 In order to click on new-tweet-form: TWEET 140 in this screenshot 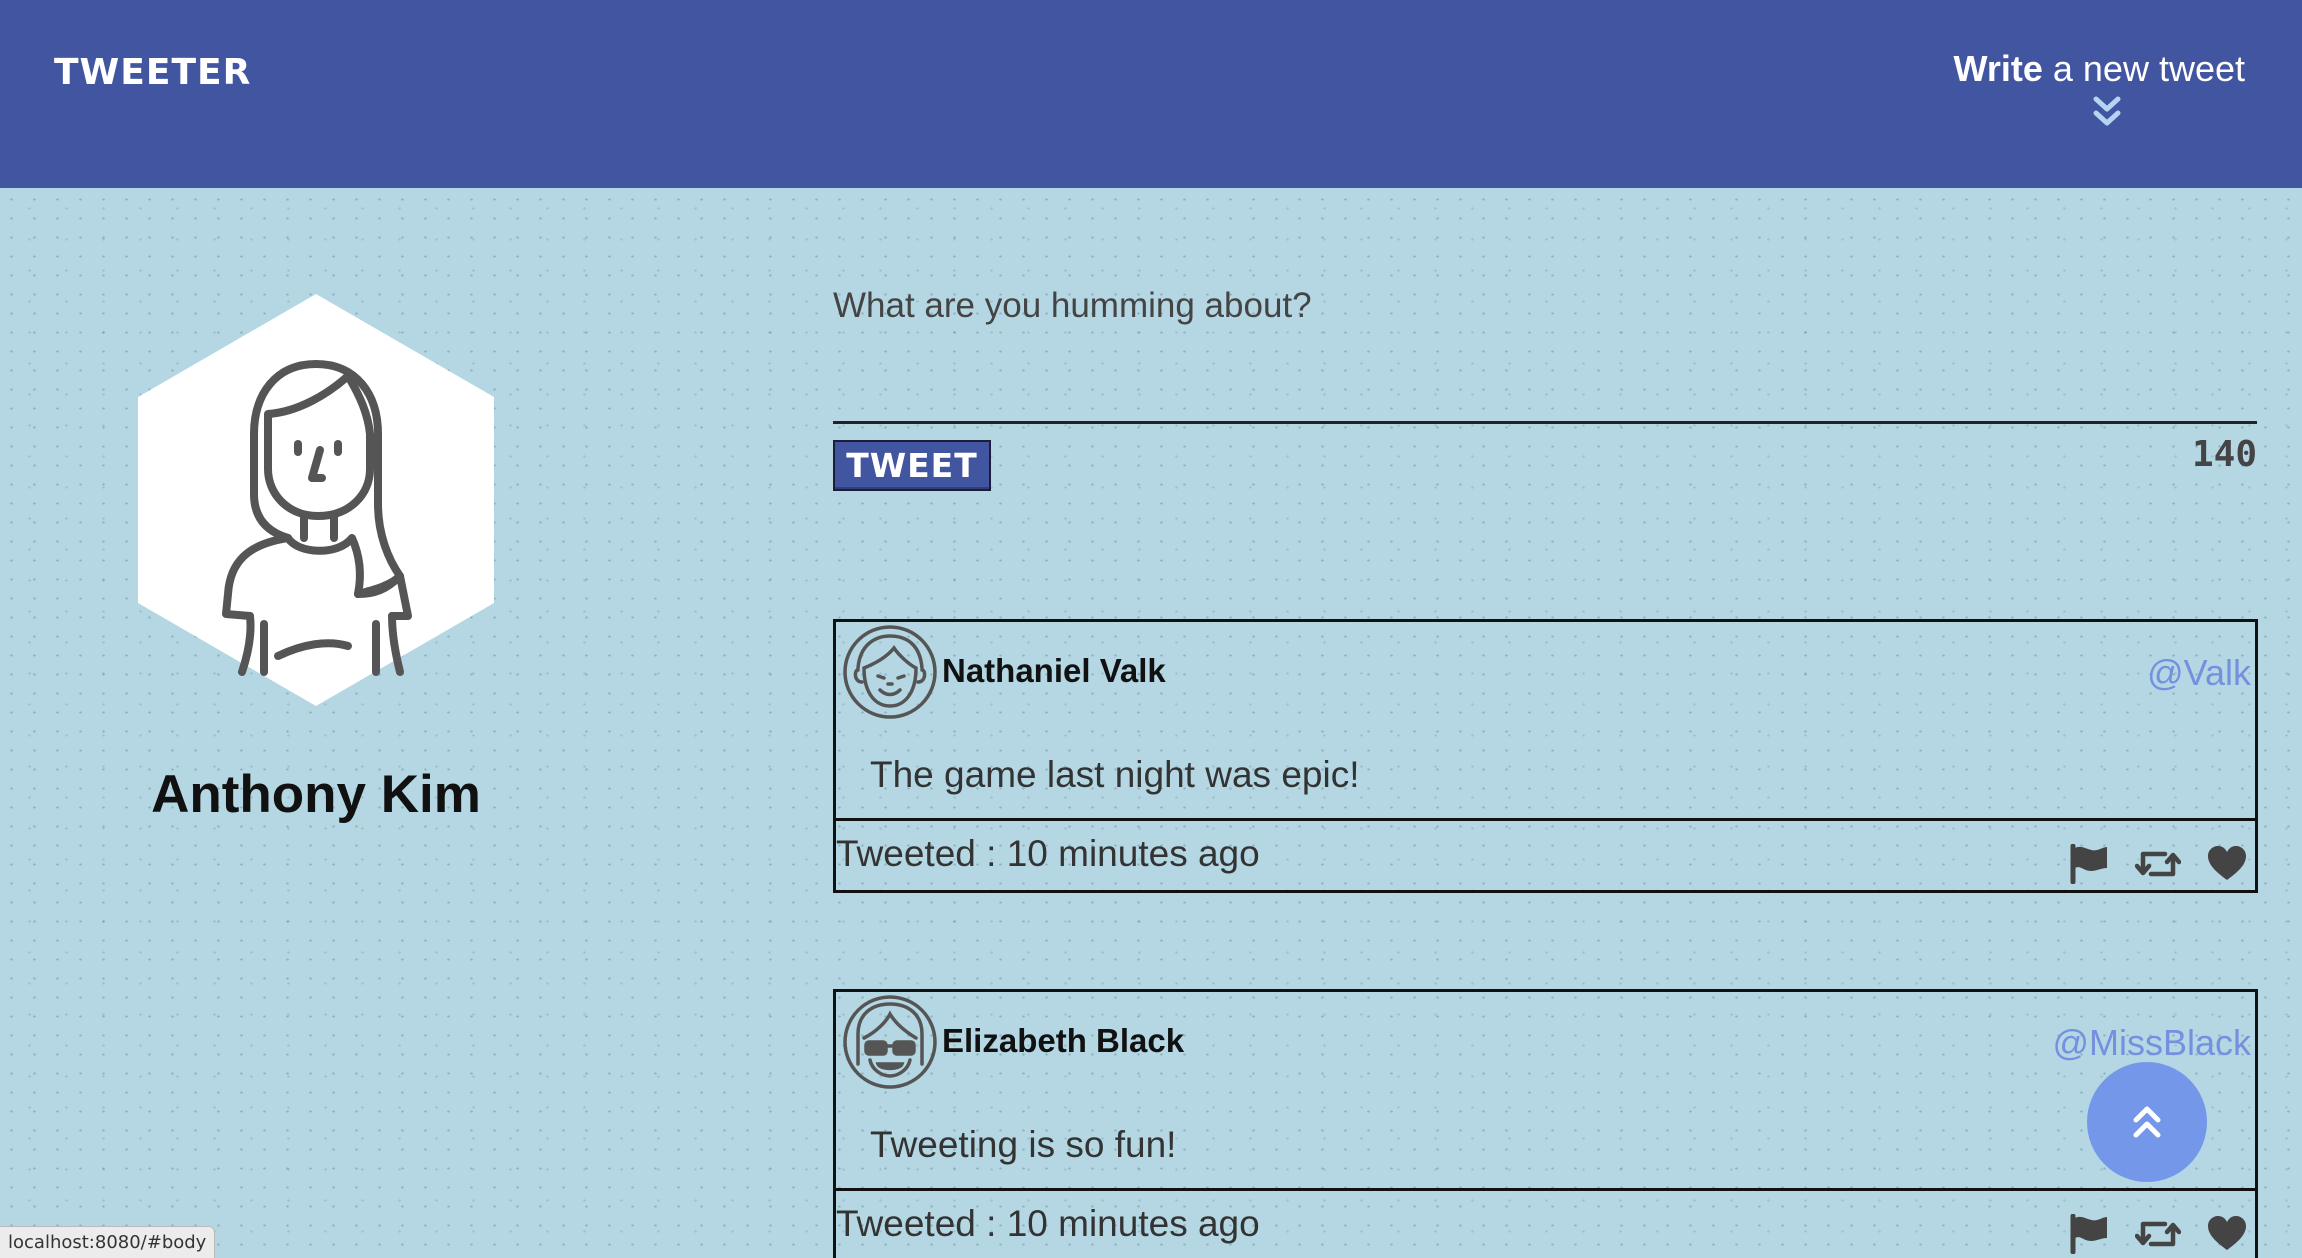, I will do `click(1545, 385)`.